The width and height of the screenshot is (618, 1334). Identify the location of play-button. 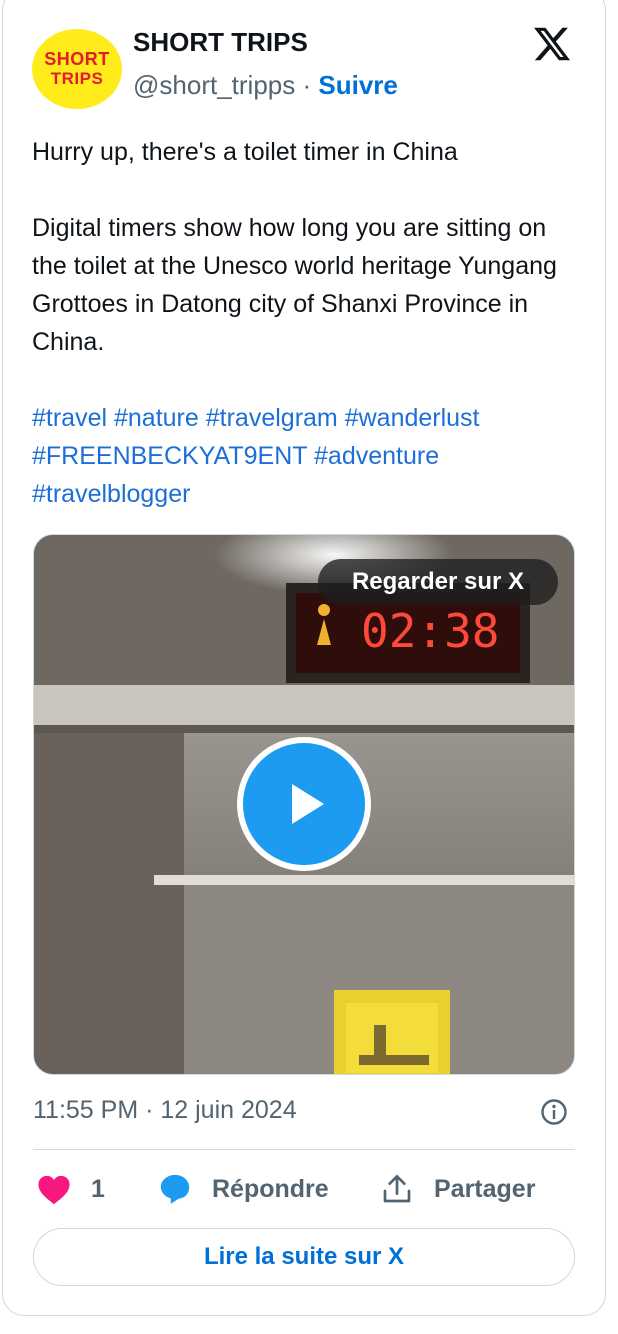
(304, 804).